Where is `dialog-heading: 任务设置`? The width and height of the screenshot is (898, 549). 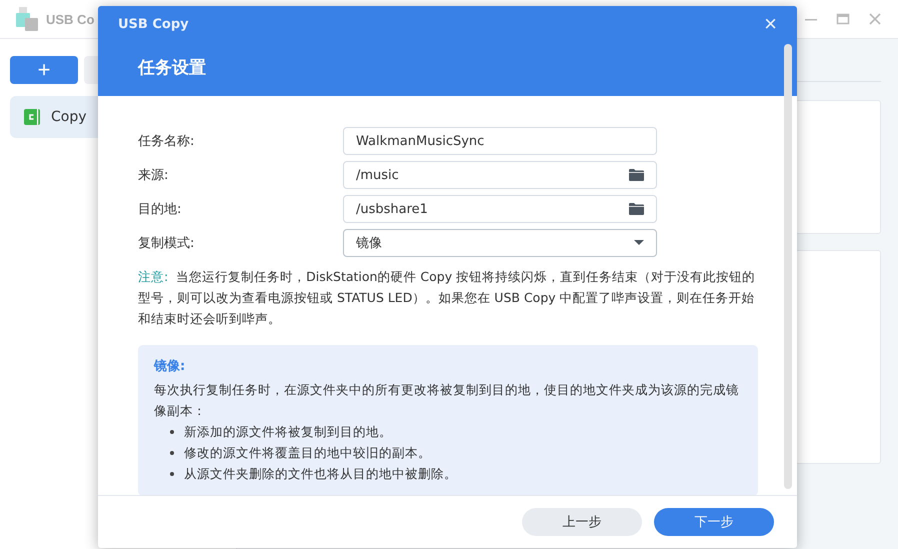 dialog-heading: 任务设置 is located at coordinates (172, 68).